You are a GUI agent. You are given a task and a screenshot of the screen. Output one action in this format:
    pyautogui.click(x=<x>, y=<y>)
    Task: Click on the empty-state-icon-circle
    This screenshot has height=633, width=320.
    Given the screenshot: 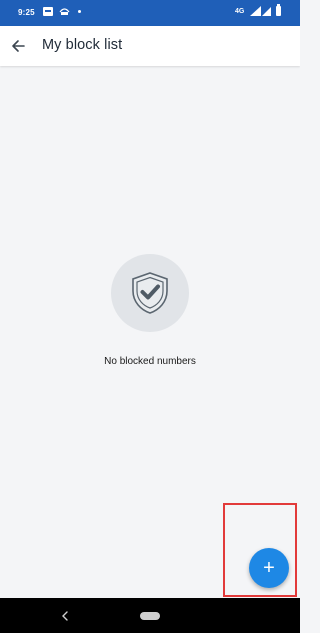 What is the action you would take?
    pyautogui.click(x=150, y=293)
    